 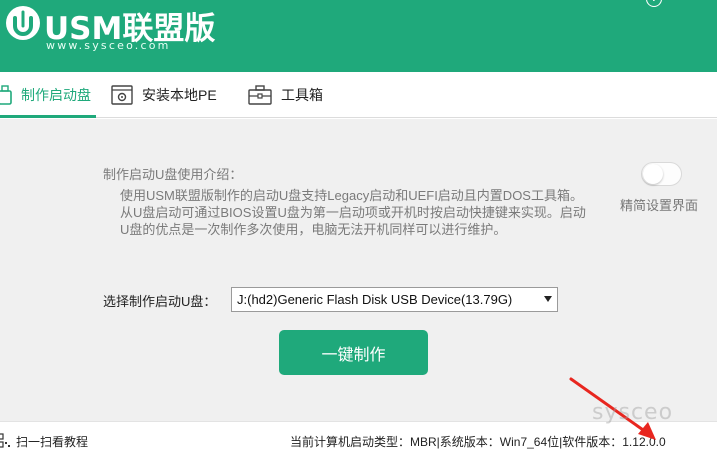 I want to click on help-button: ?, so click(x=654, y=3).